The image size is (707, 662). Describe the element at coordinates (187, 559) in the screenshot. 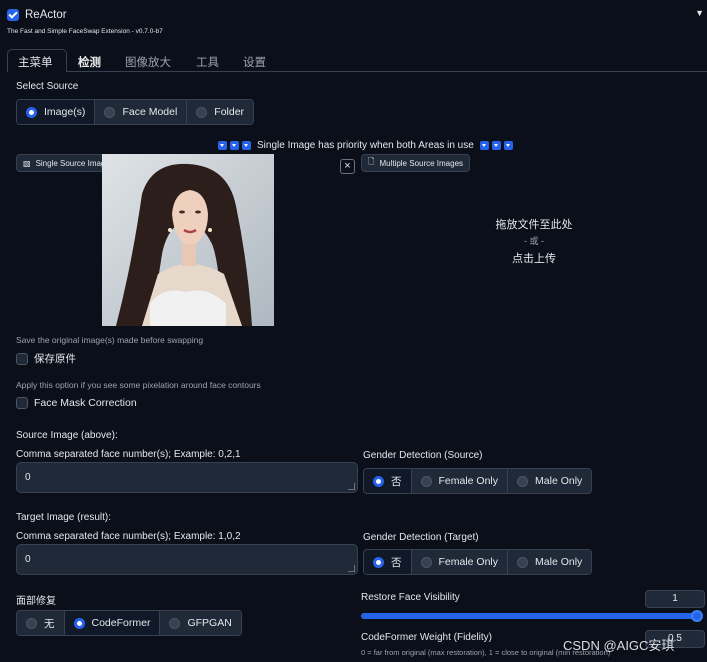

I see `target-faces-input: 0` at that location.